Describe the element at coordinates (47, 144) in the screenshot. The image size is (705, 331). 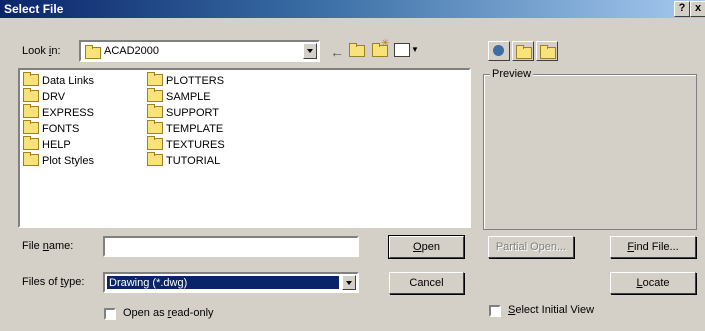
I see `list-item: HELP` at that location.